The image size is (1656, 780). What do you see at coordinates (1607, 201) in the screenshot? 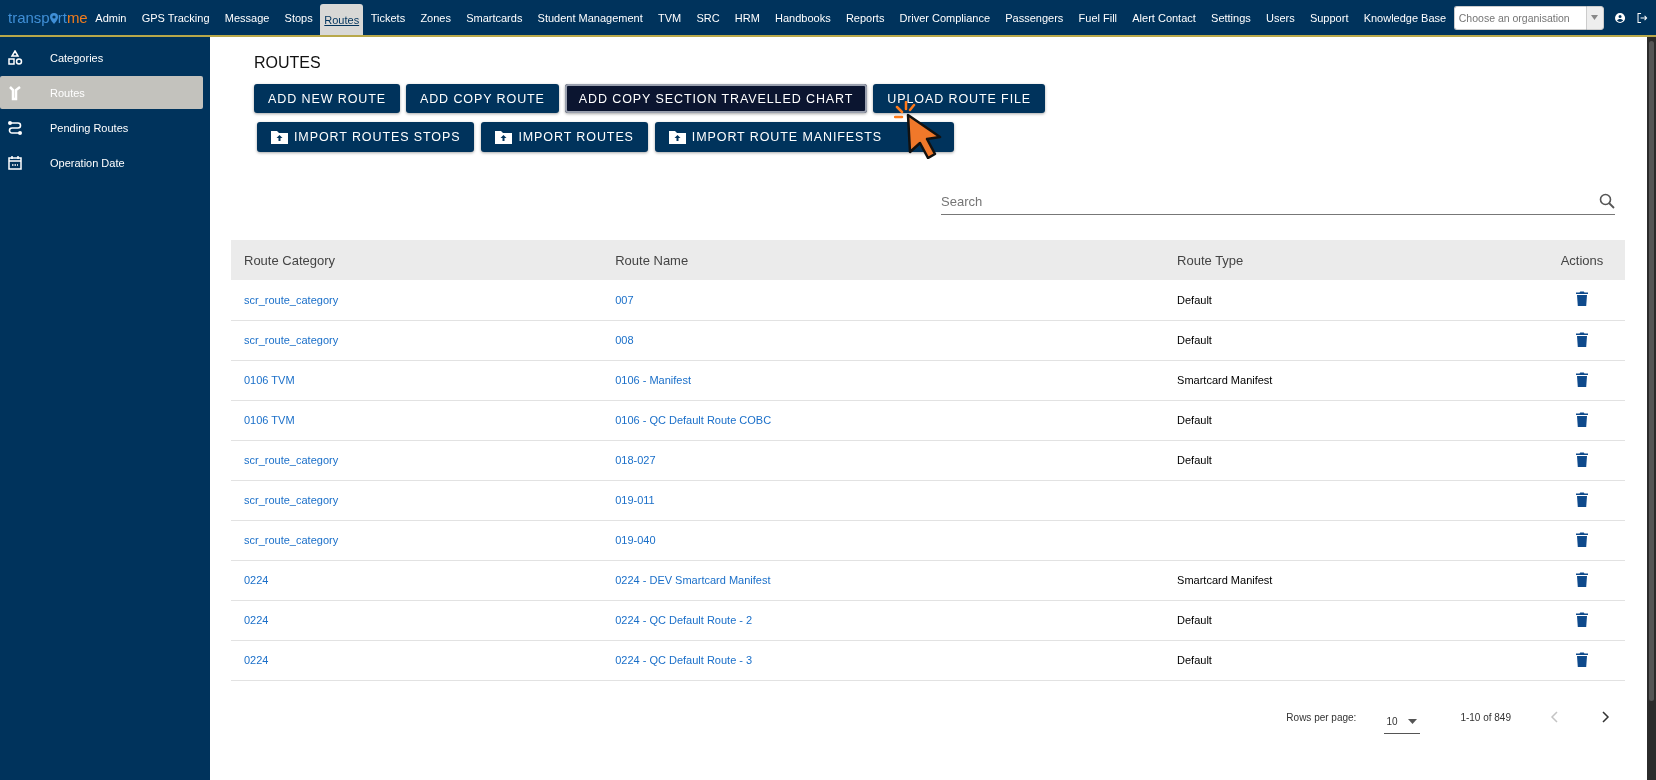
I see `search-icon` at bounding box center [1607, 201].